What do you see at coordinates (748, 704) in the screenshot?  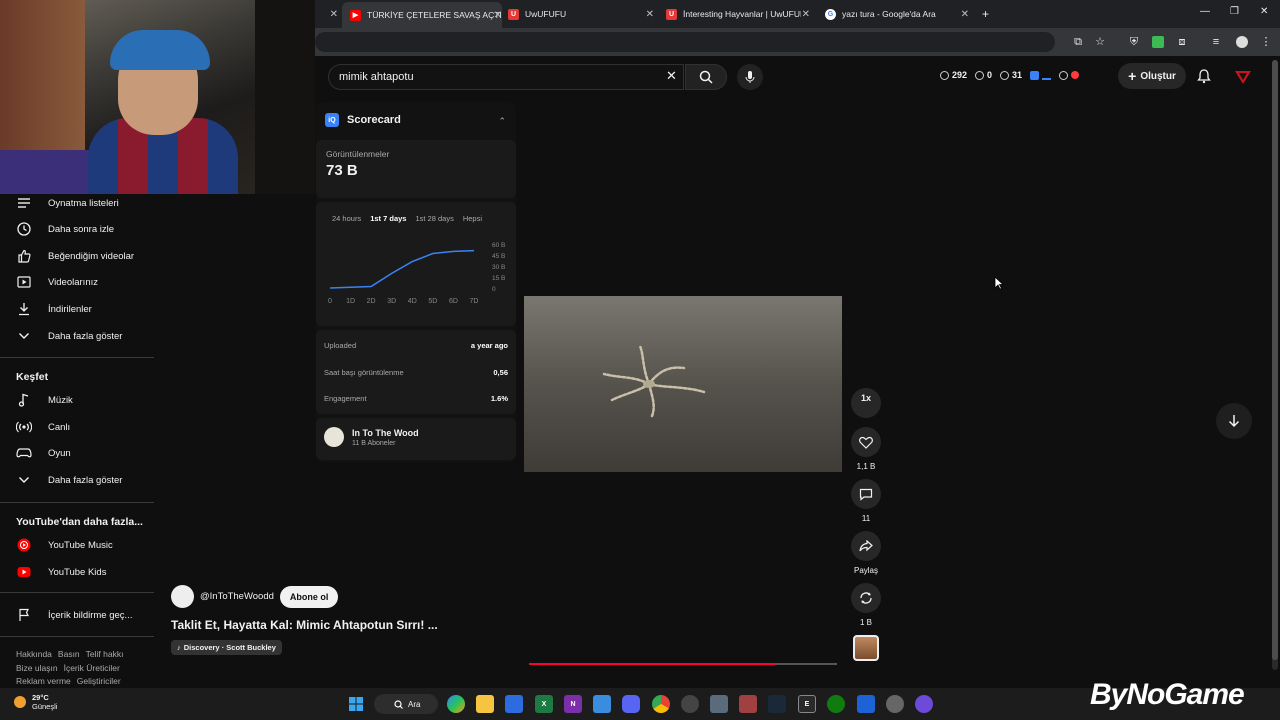 I see `snipping-tool-icon` at bounding box center [748, 704].